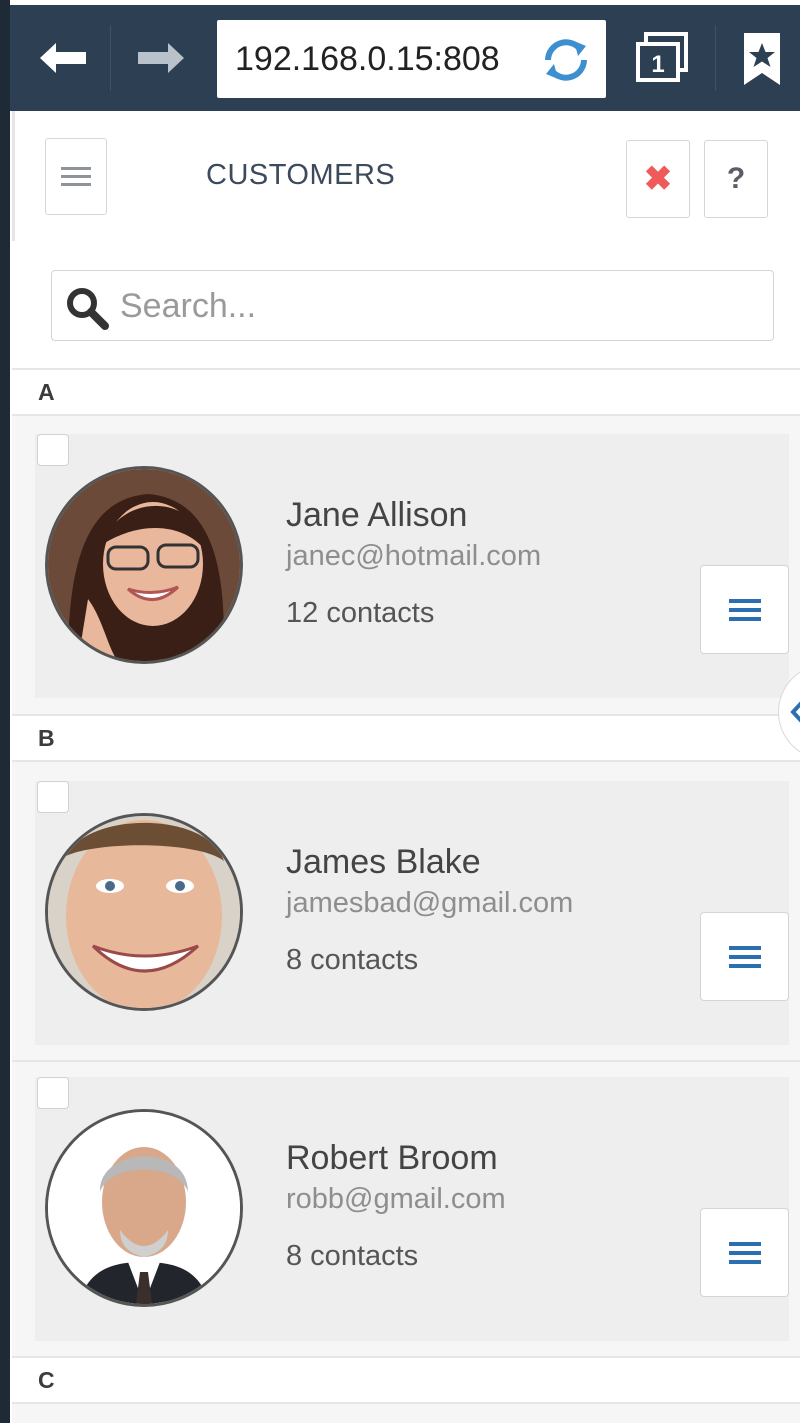  What do you see at coordinates (88, 309) in the screenshot?
I see `search-icon` at bounding box center [88, 309].